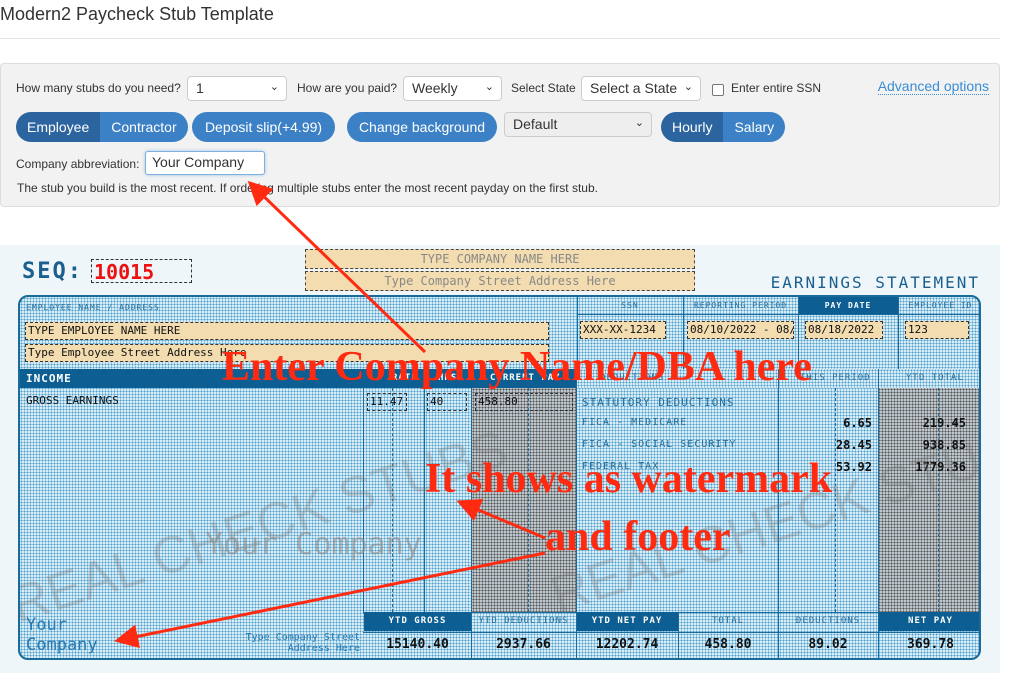 This screenshot has height=673, width=1031. Describe the element at coordinates (52, 271) in the screenshot. I see `seq-label: SEQ:` at that location.